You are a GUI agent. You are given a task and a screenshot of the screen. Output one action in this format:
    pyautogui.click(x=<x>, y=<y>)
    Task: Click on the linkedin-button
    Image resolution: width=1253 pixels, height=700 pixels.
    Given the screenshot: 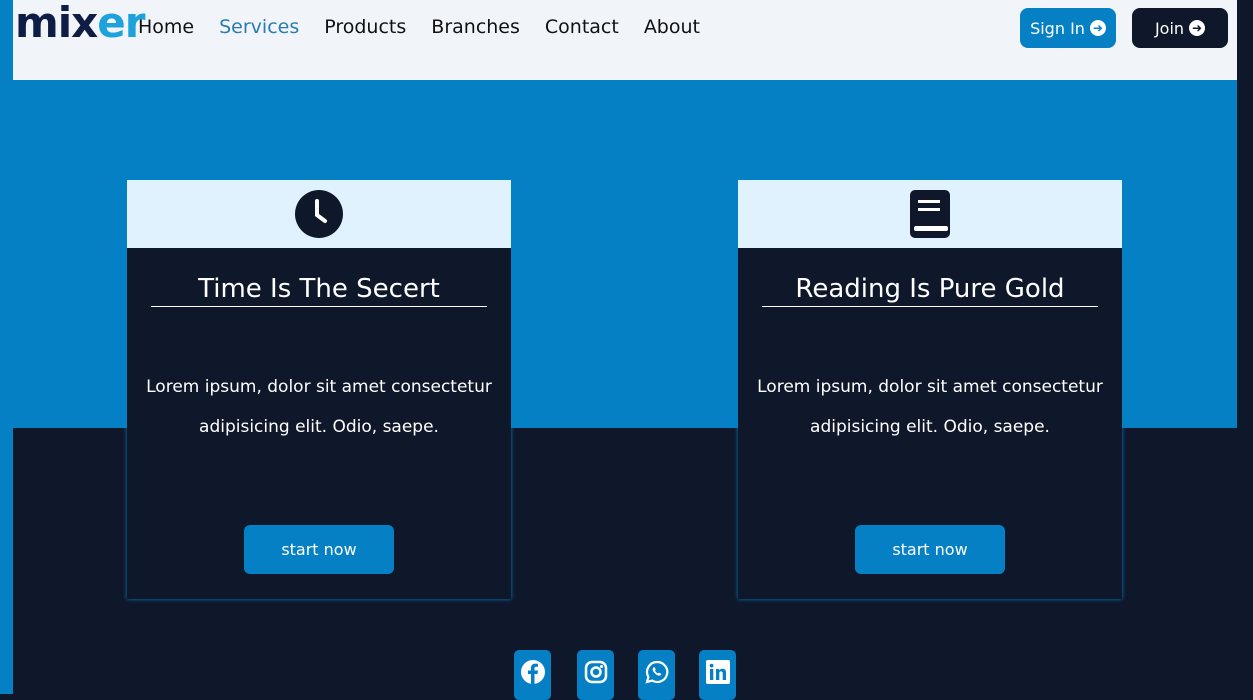 What is the action you would take?
    pyautogui.click(x=717, y=675)
    